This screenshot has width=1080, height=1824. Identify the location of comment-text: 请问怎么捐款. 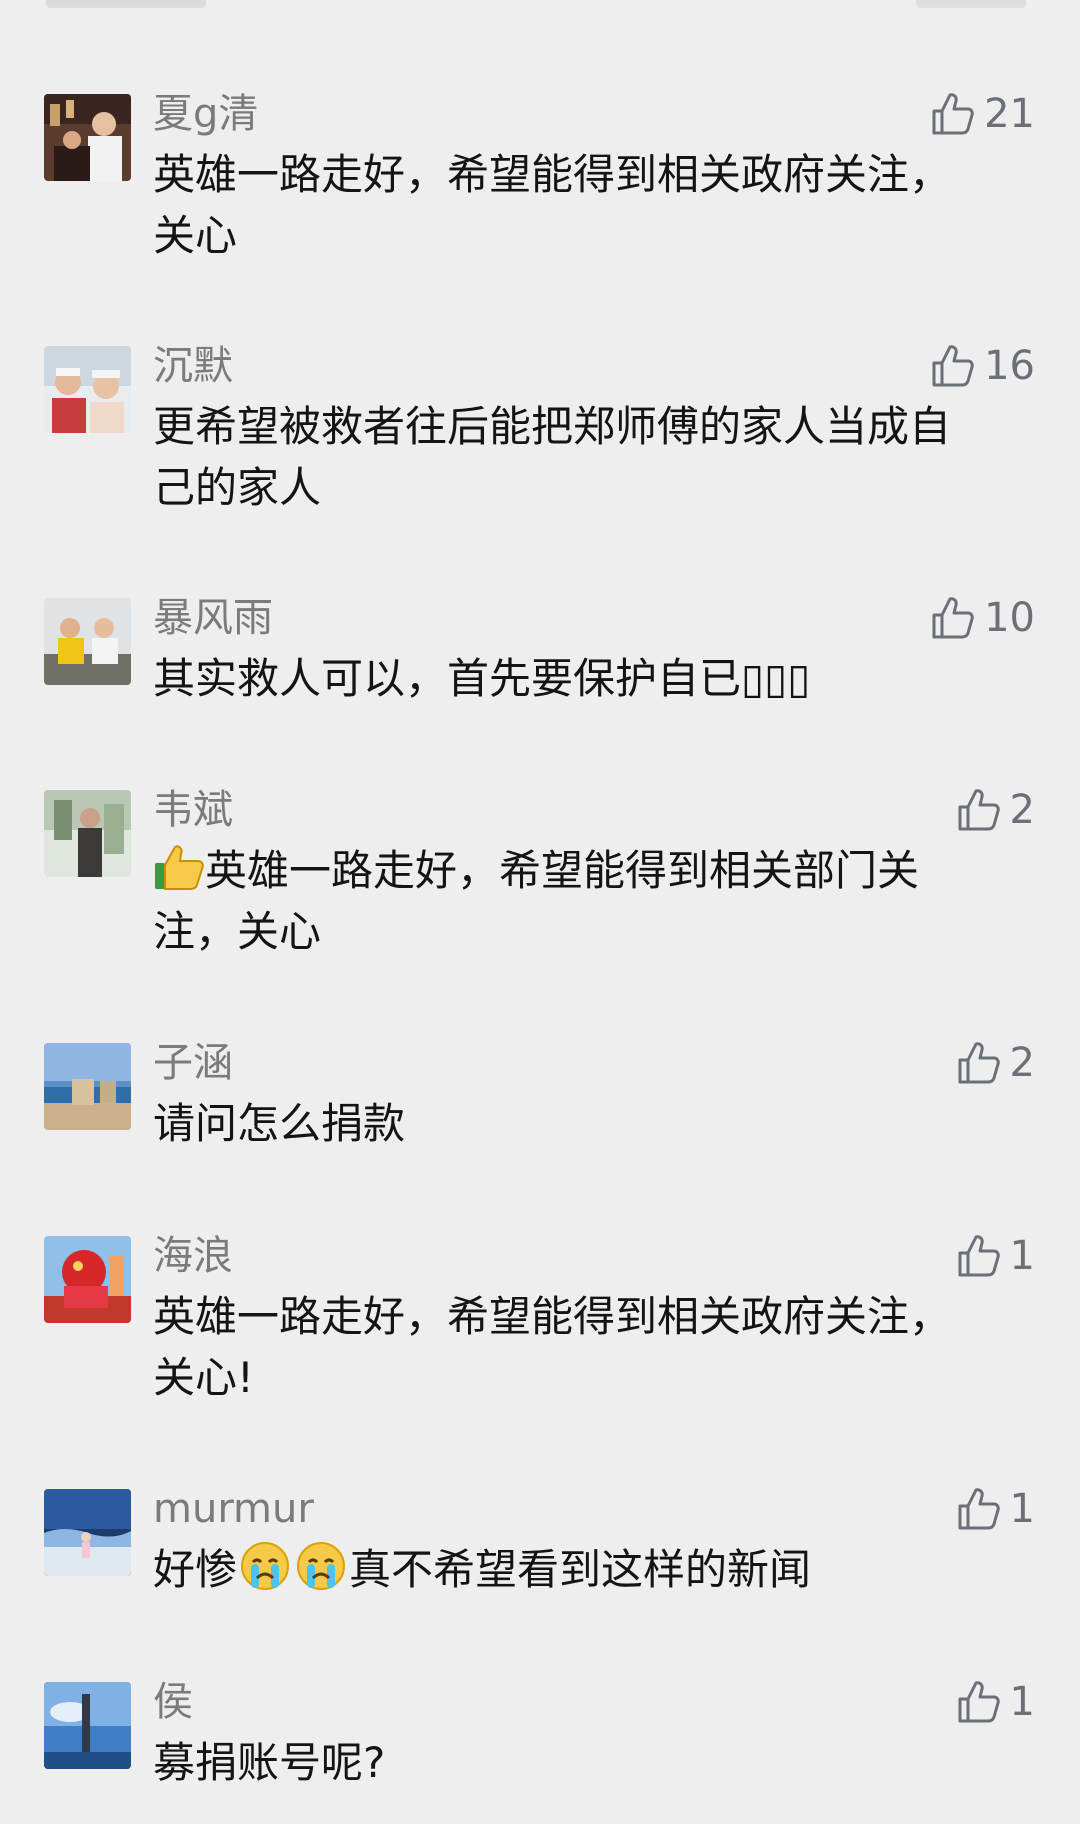
(279, 1123).